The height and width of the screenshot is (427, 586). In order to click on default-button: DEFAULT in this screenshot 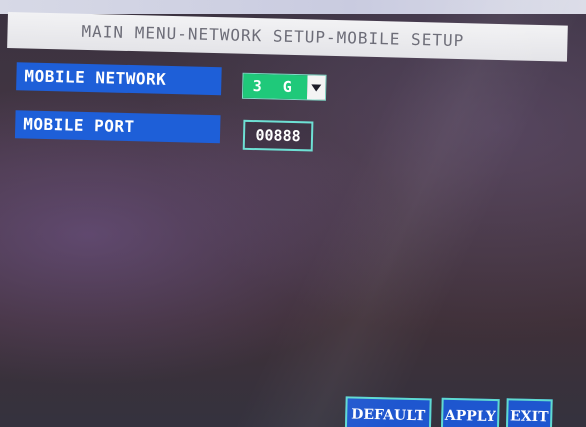, I will do `click(388, 411)`.